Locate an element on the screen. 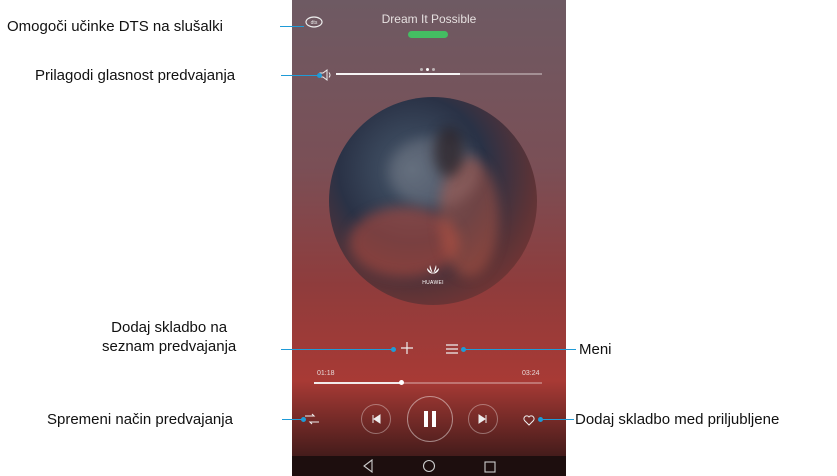 Image resolution: width=837 pixels, height=476 pixels. volume-slider-fill is located at coordinates (398, 74).